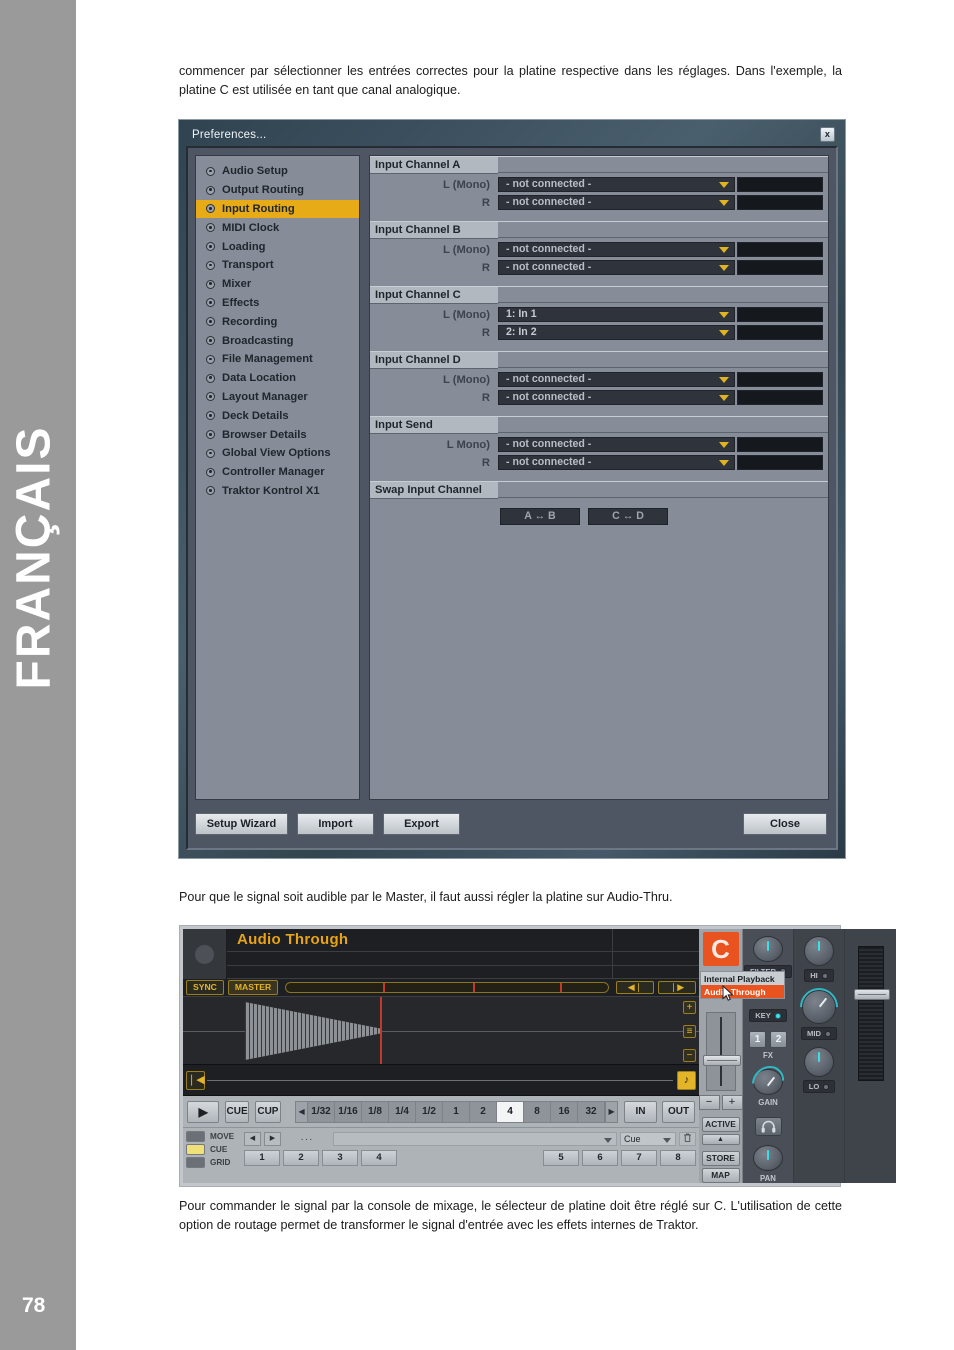  What do you see at coordinates (720, 1158) in the screenshot?
I see `store-button: STORE` at bounding box center [720, 1158].